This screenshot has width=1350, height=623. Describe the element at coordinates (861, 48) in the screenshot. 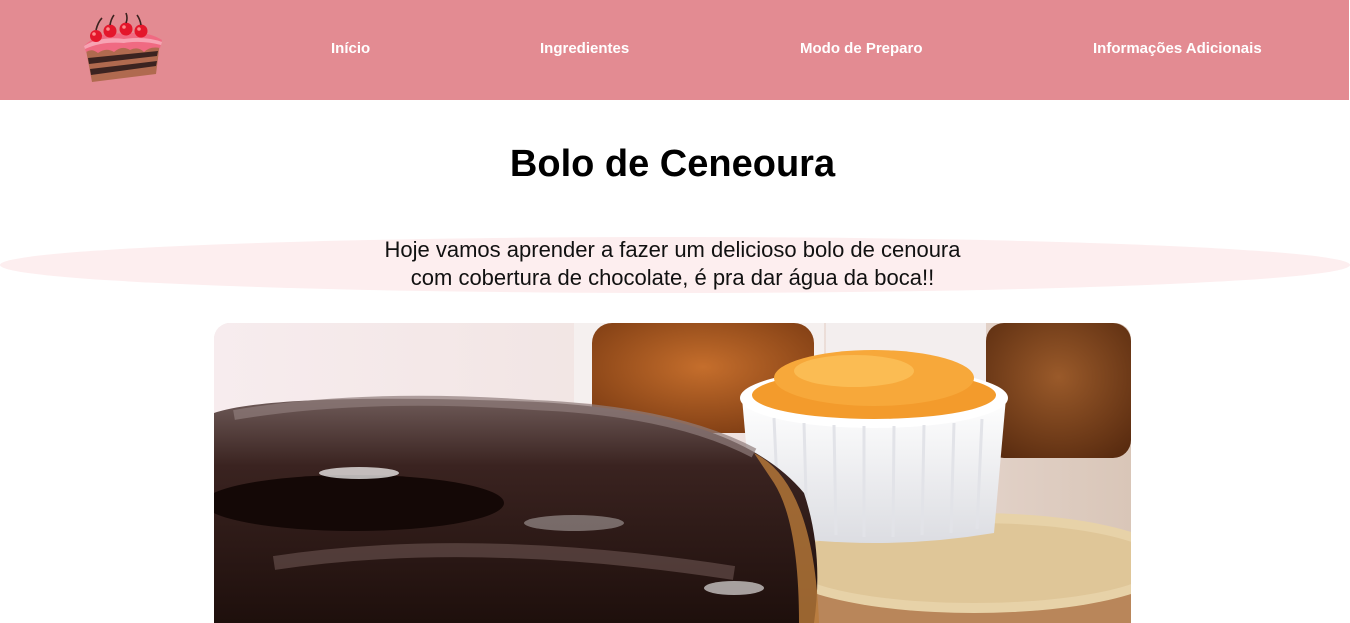

I see `nav-item-modo-de-preparo: Modo de Preparo` at that location.